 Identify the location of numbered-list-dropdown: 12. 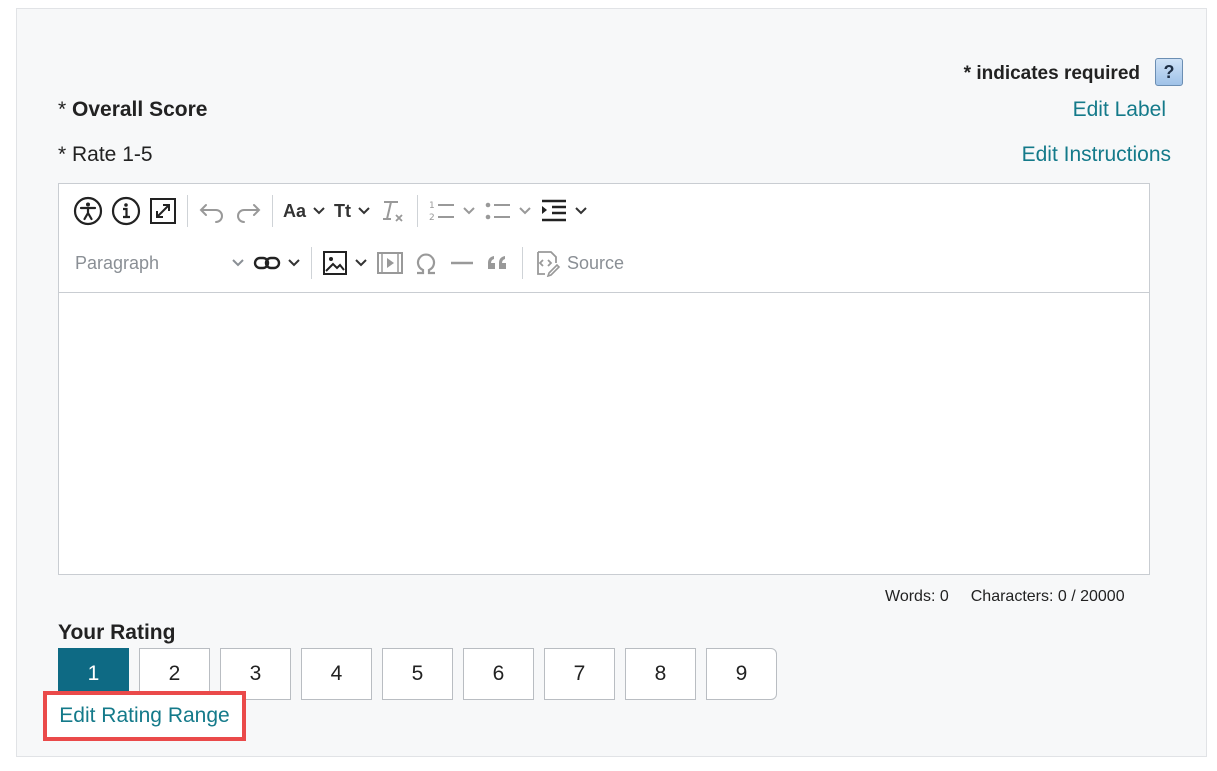
(452, 211).